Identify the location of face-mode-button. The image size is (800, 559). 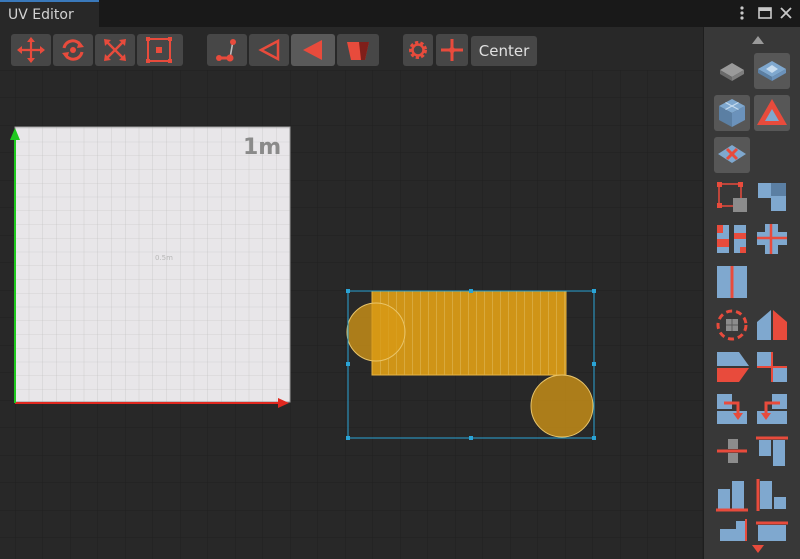
(313, 50).